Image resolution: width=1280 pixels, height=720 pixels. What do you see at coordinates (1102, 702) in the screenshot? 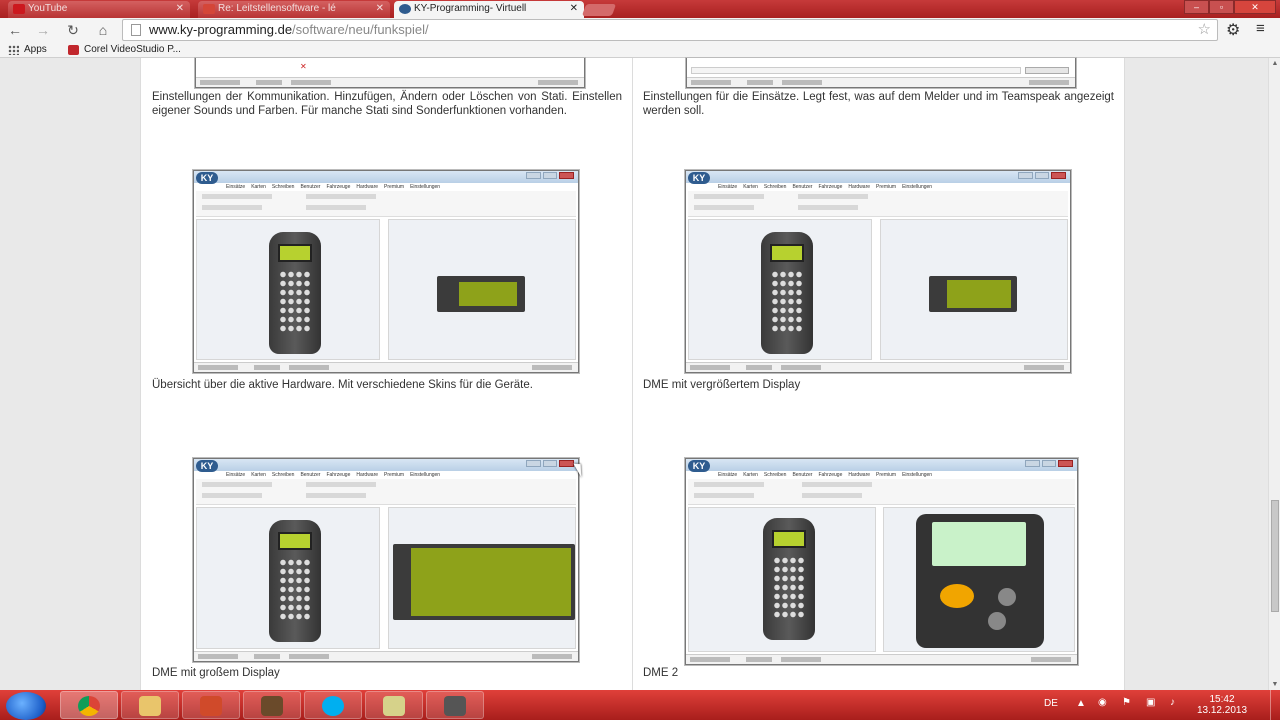
I see `tray-network-icon: ◉` at bounding box center [1102, 702].